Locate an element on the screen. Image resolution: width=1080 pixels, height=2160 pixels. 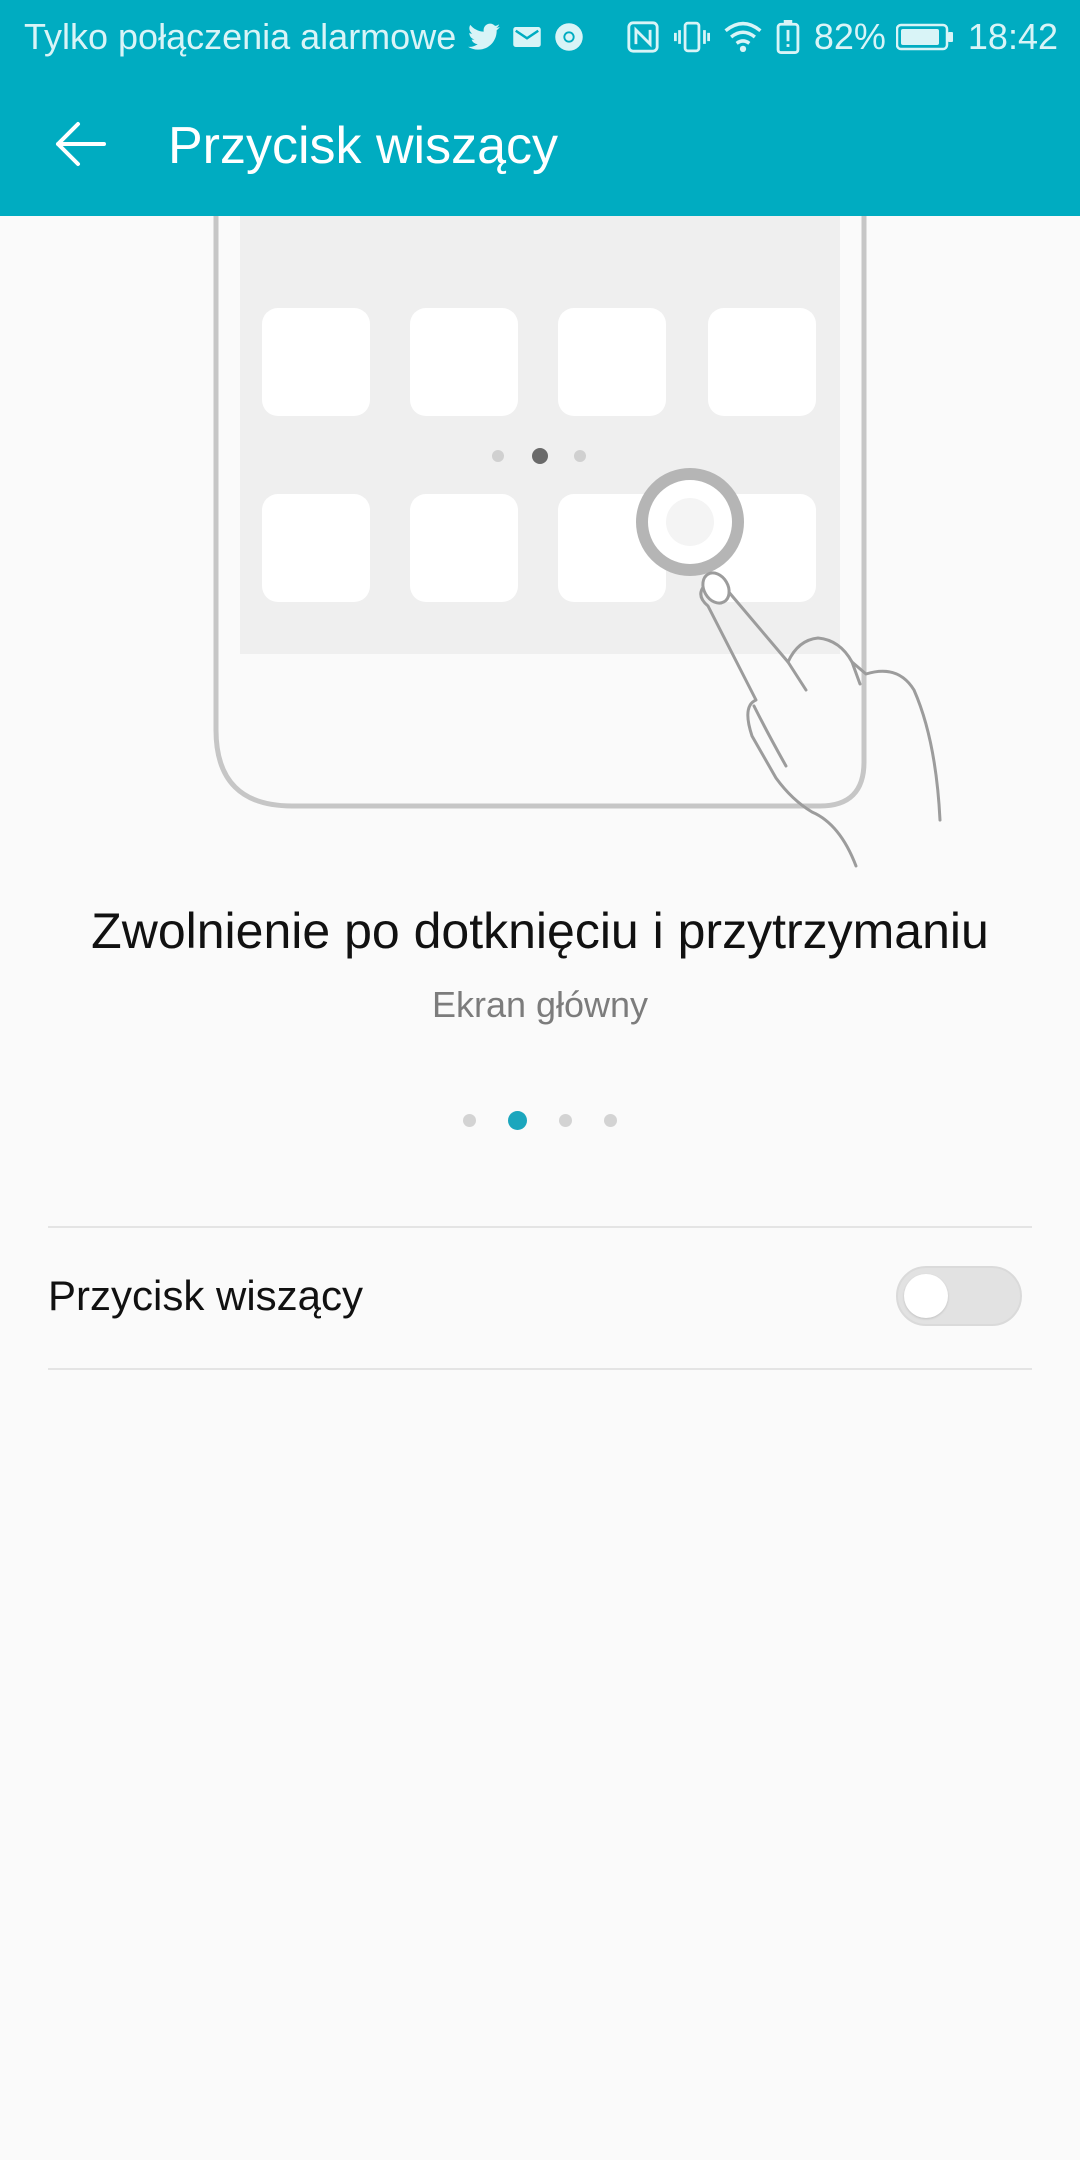
battery-alert-icon is located at coordinates (788, 37).